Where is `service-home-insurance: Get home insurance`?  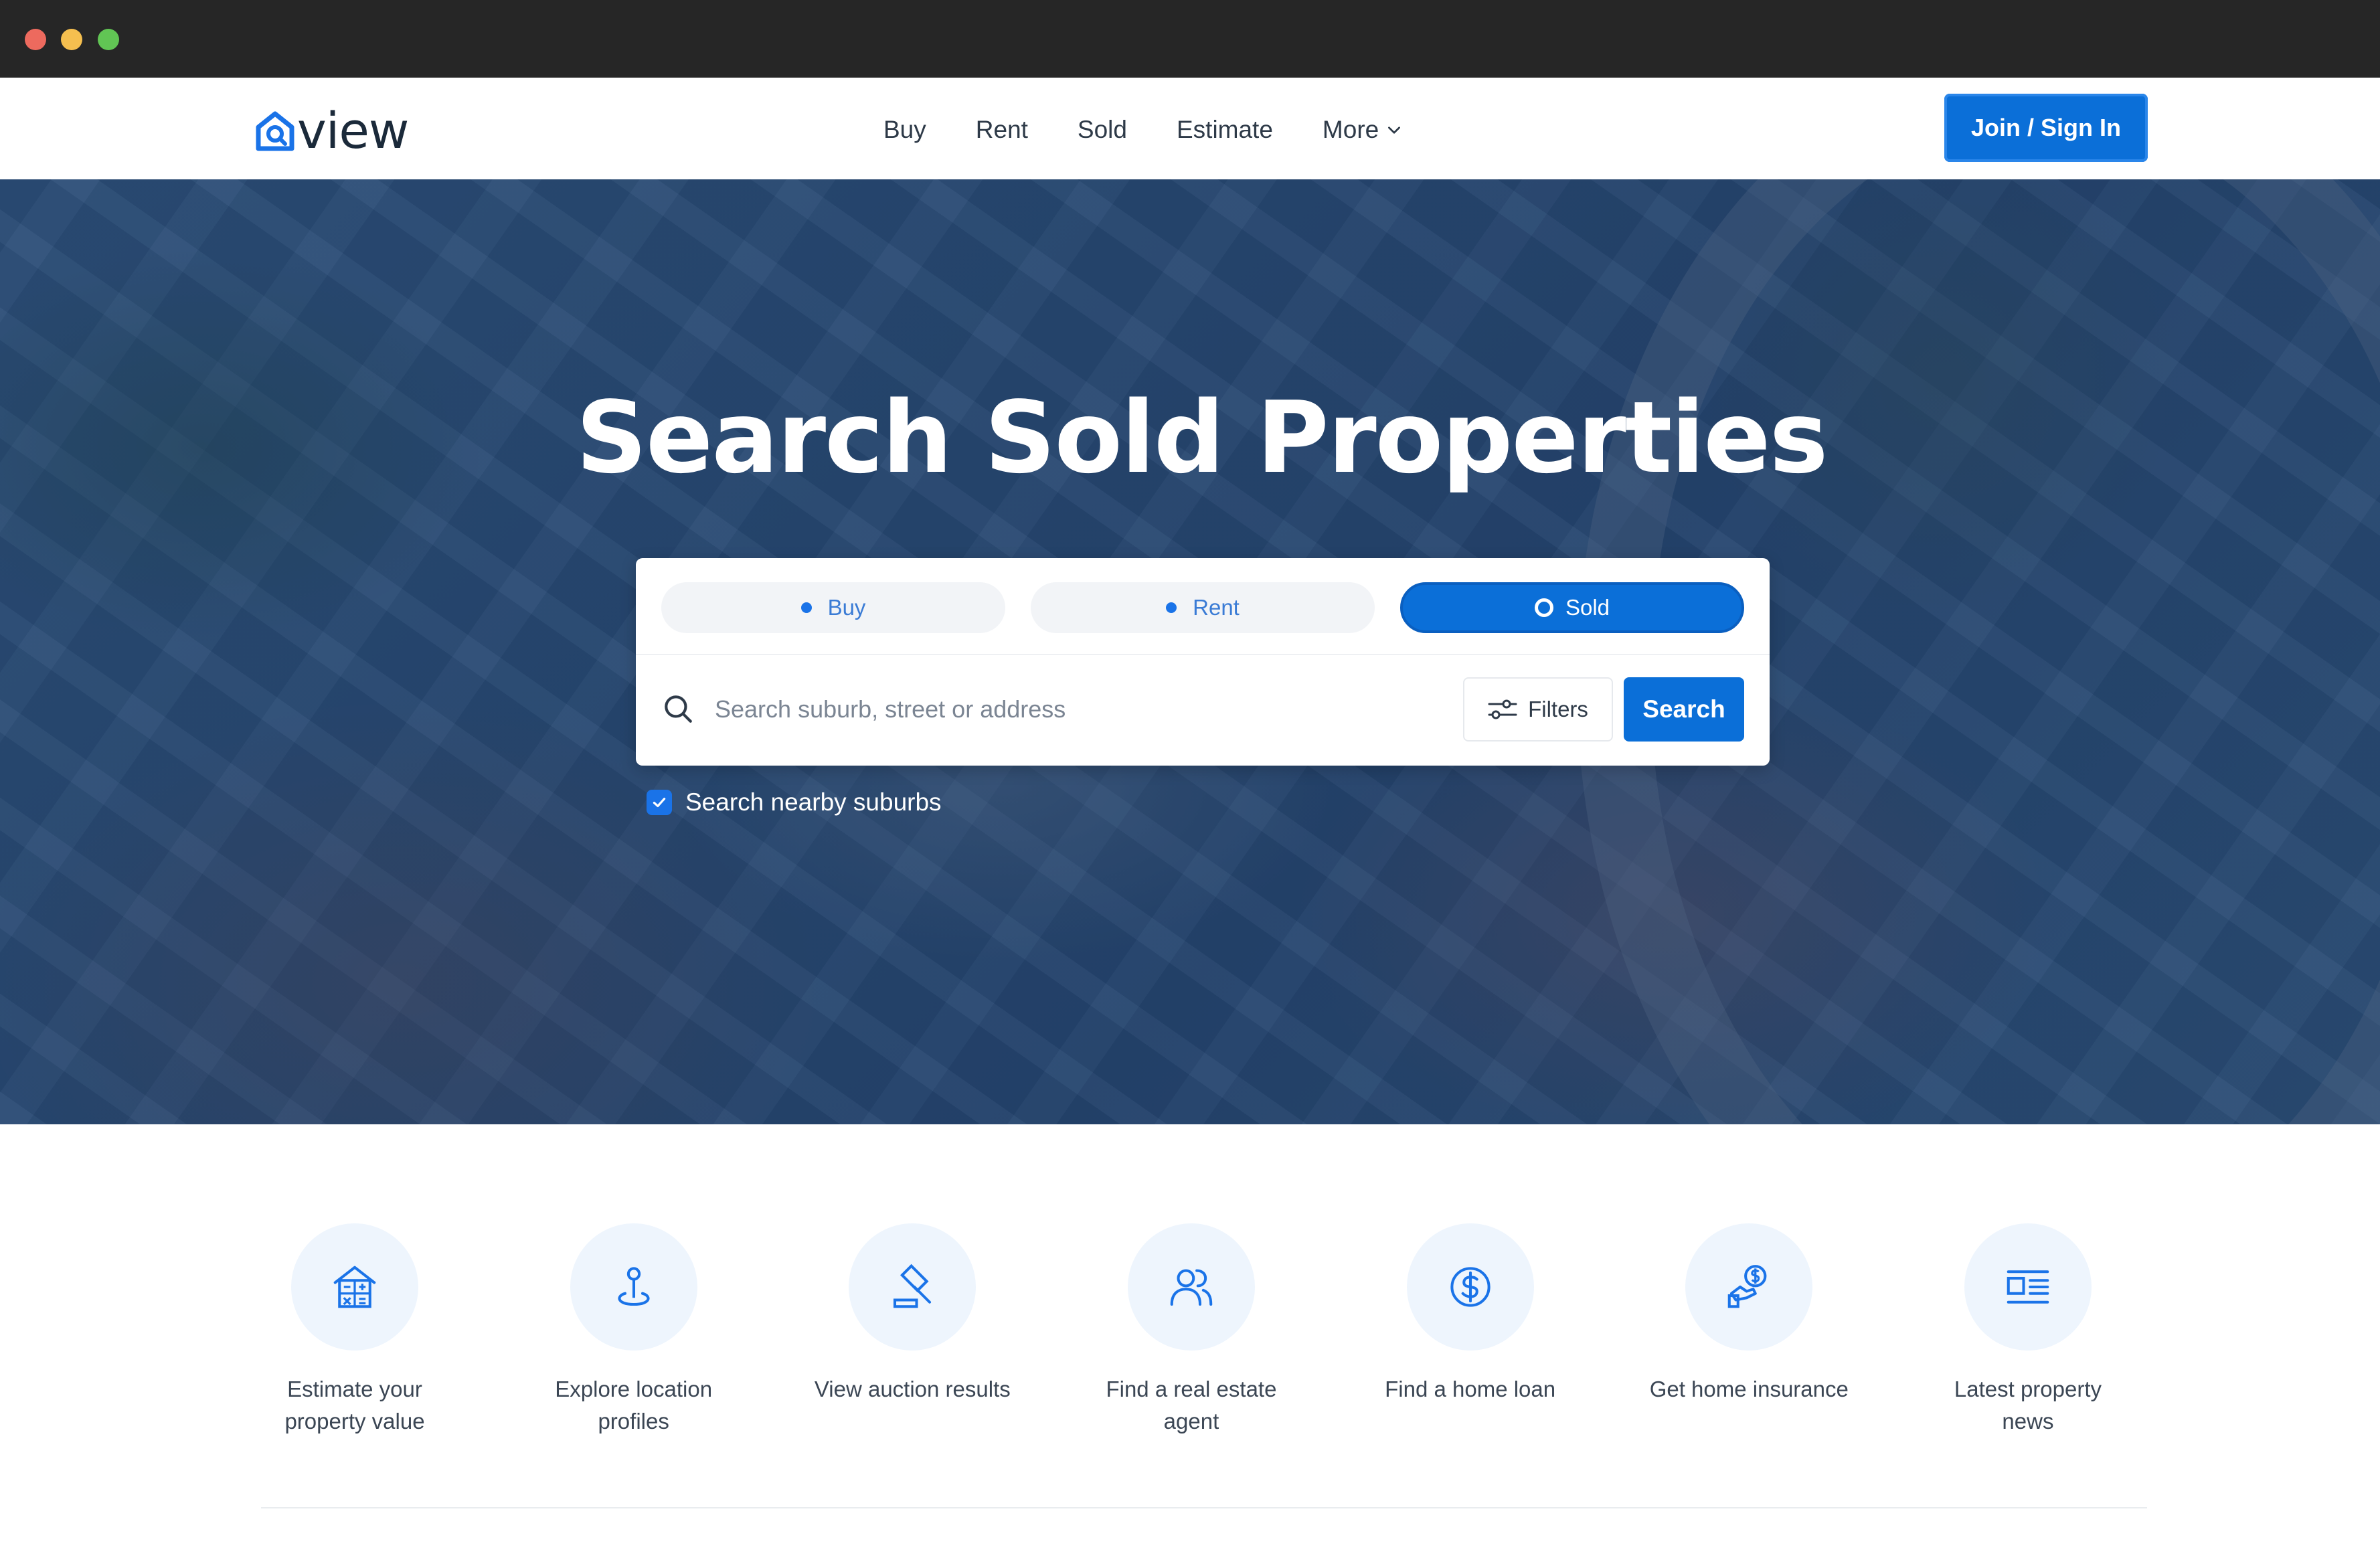 service-home-insurance: Get home insurance is located at coordinates (1749, 1330).